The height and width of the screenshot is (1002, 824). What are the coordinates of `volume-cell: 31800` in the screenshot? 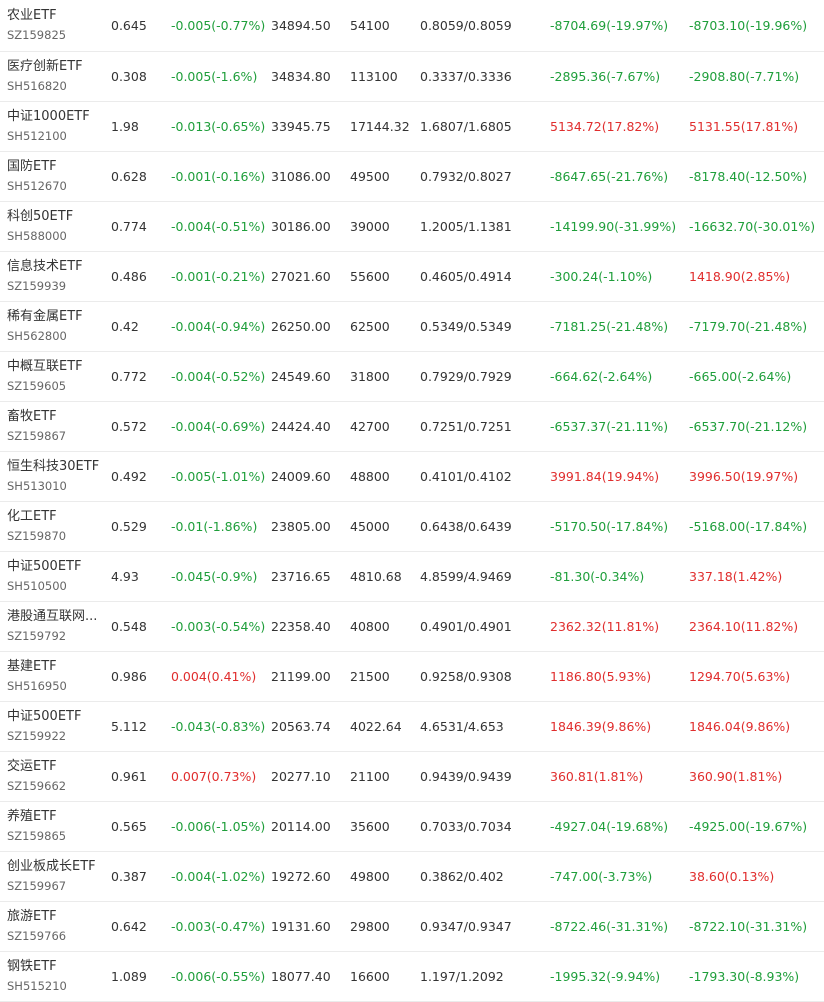 It's located at (370, 376).